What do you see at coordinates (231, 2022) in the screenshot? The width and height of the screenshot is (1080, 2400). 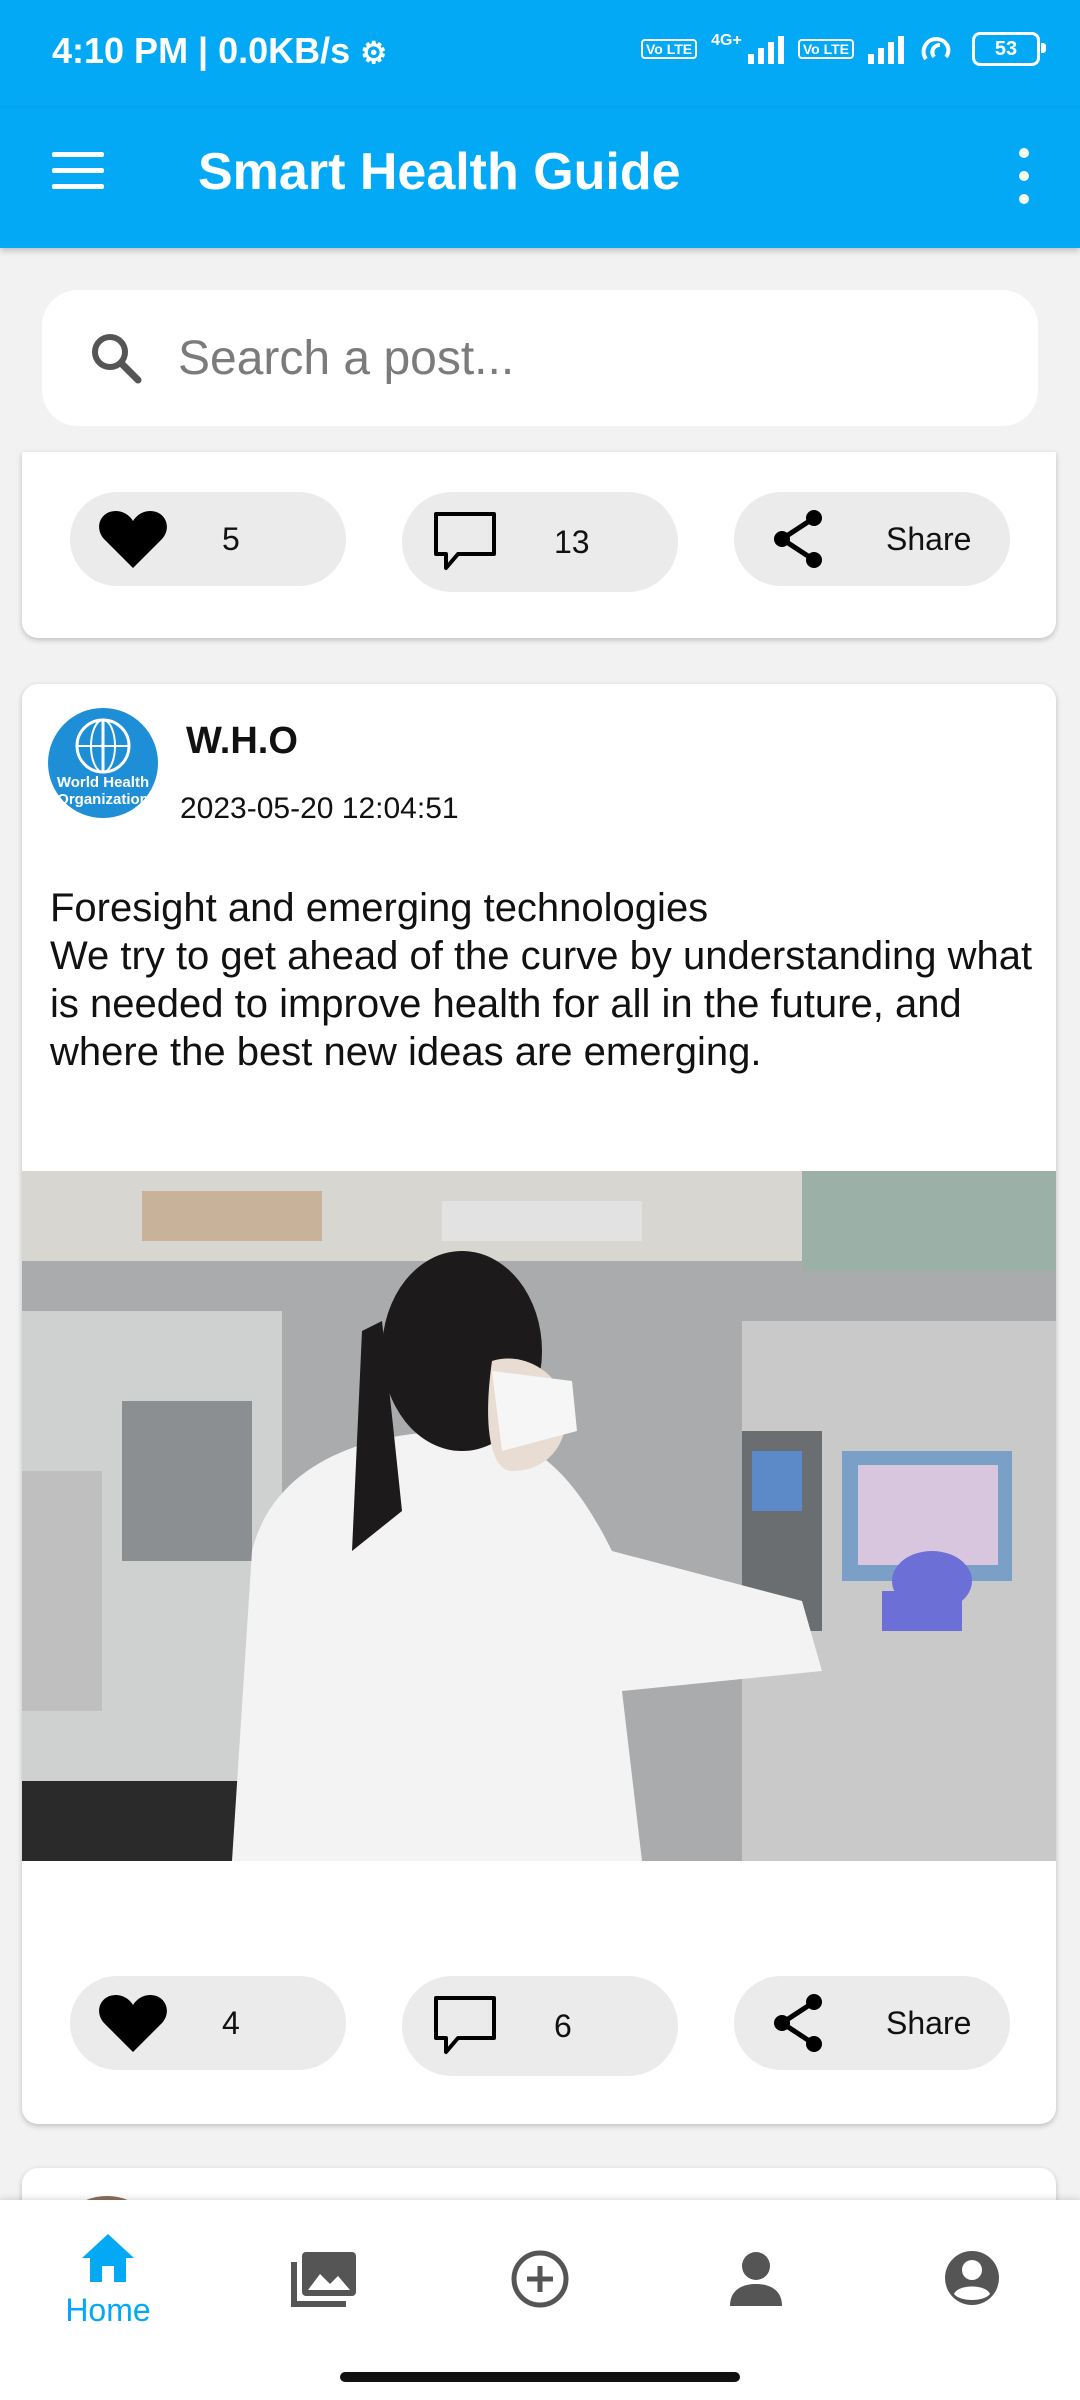 I see `like-count: 4` at bounding box center [231, 2022].